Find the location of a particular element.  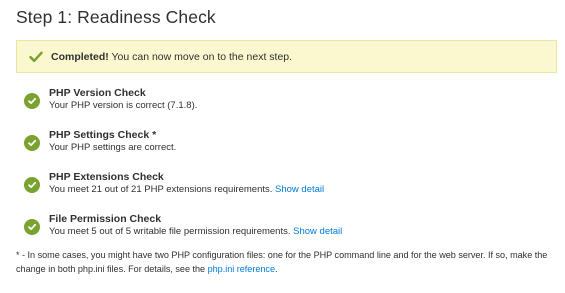

checkmark-icon is located at coordinates (36, 57).